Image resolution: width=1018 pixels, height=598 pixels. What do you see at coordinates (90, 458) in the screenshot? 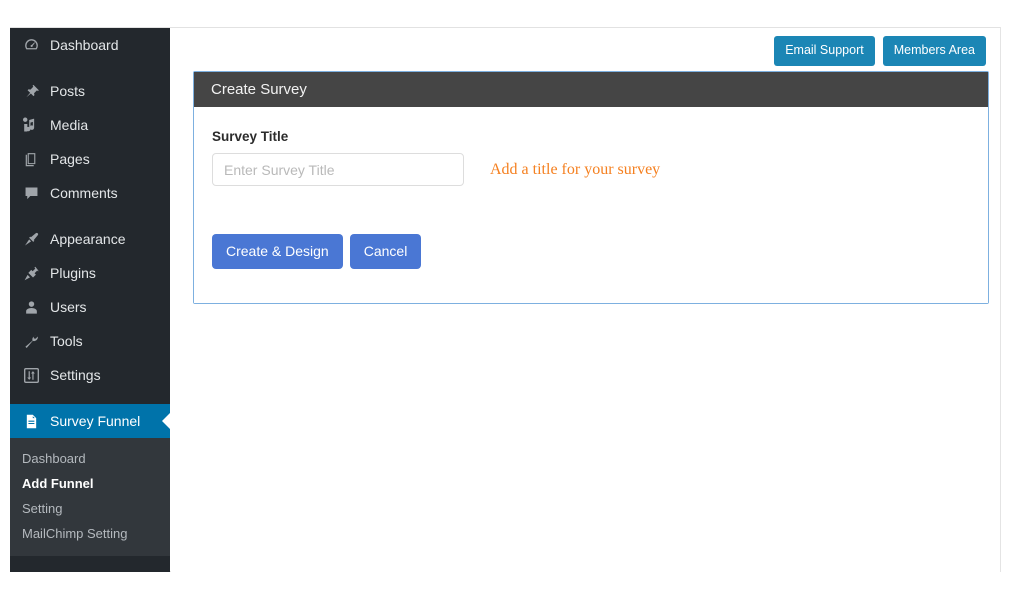
I see `submenu-item-dashboard: Dashboard` at bounding box center [90, 458].